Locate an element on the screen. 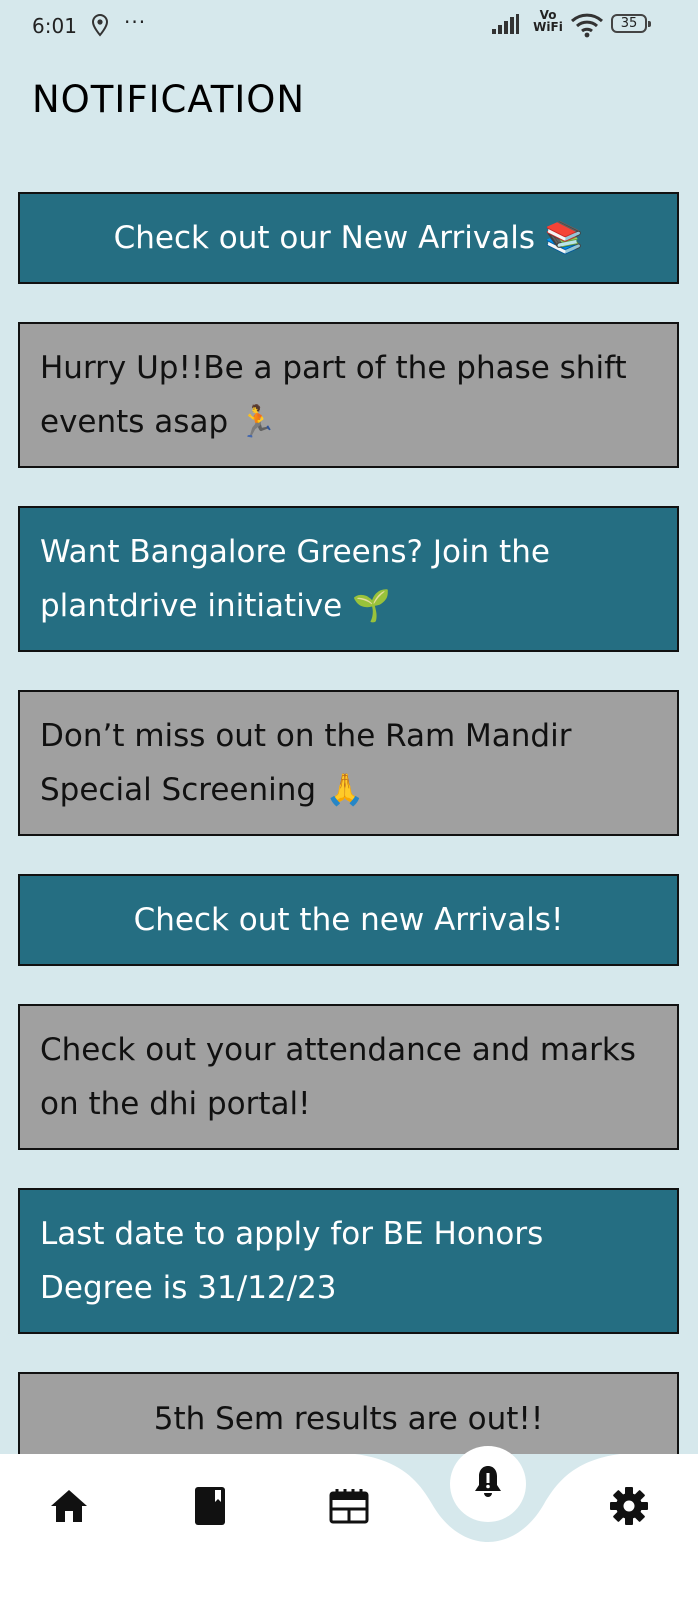 This screenshot has width=698, height=1600. notification-card: Check out the new Arrivals! is located at coordinates (348, 920).